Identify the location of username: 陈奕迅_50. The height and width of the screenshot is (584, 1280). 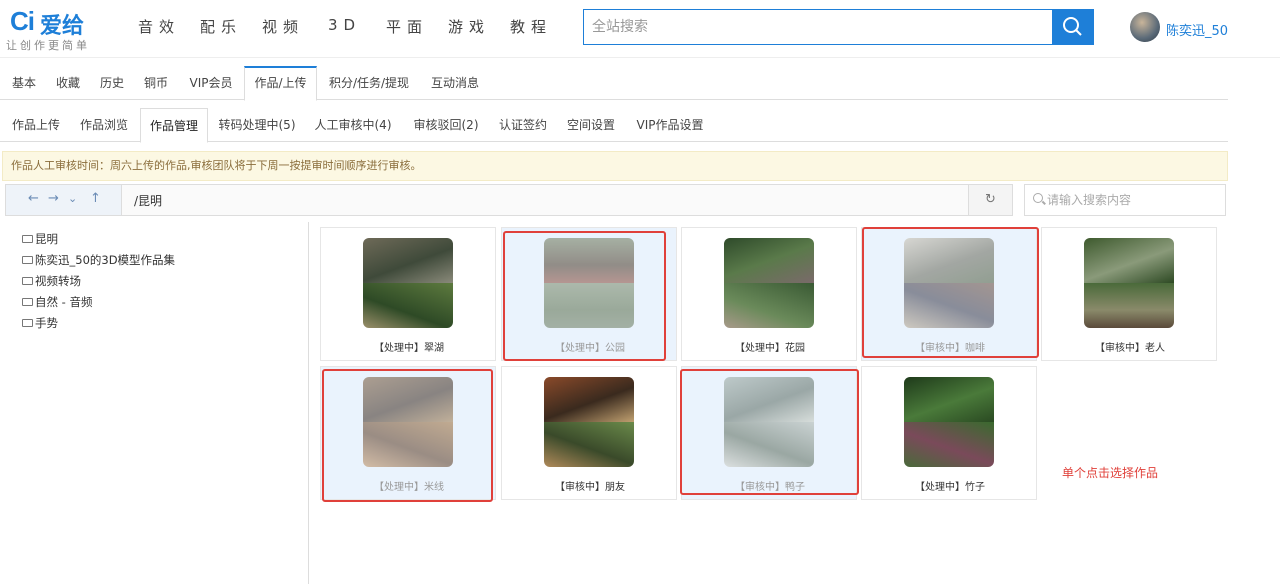
(1197, 29).